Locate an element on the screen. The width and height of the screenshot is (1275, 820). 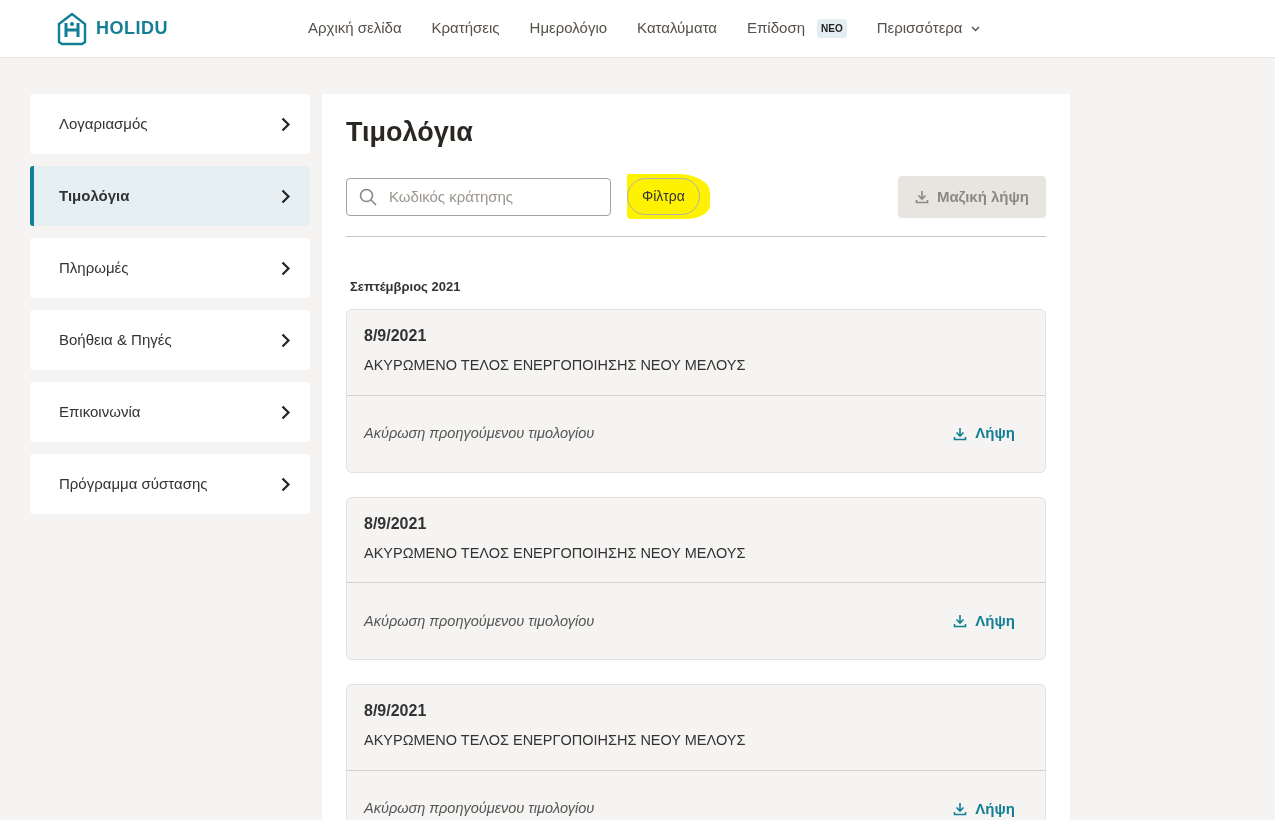
nav-link: Περισσότερα is located at coordinates (928, 28).